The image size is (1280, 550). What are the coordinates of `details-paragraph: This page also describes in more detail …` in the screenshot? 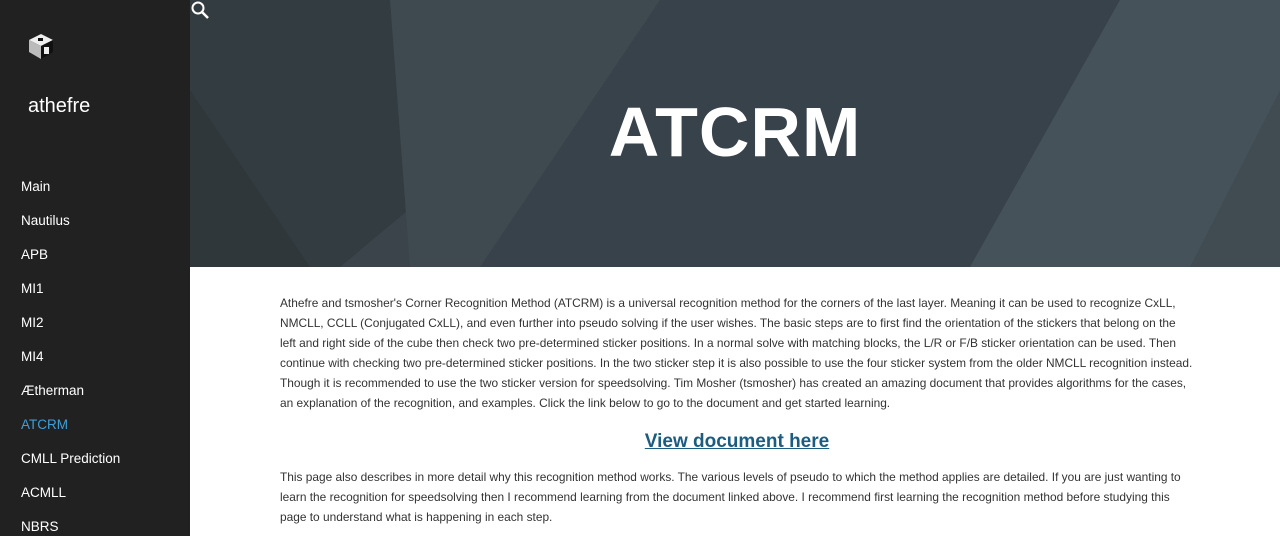 It's located at (730, 497).